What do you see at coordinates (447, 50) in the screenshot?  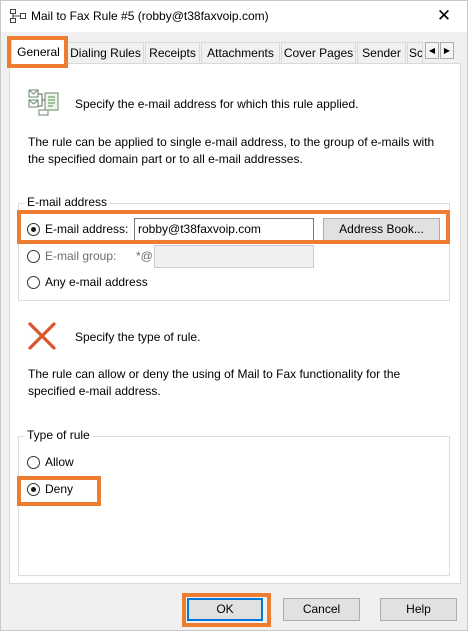 I see `tab-scroll-right-icon: ▶` at bounding box center [447, 50].